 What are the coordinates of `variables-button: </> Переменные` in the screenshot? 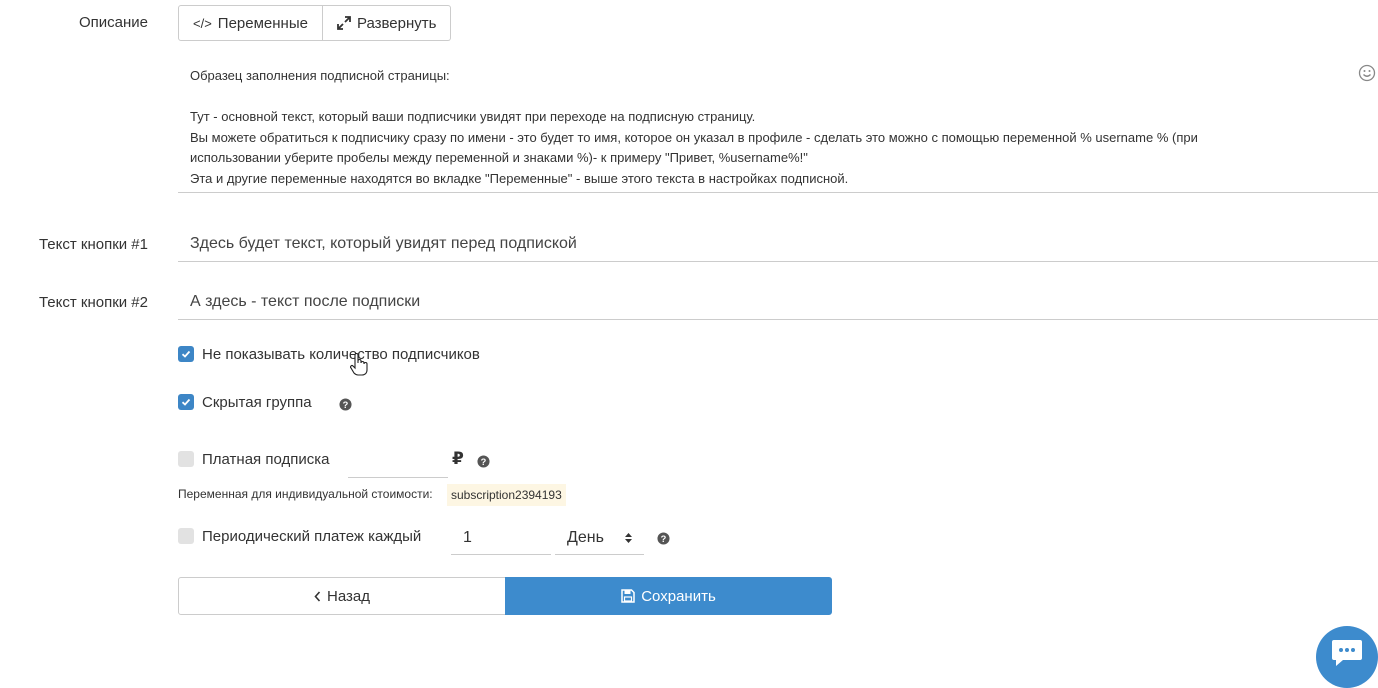 It's located at (250, 23).